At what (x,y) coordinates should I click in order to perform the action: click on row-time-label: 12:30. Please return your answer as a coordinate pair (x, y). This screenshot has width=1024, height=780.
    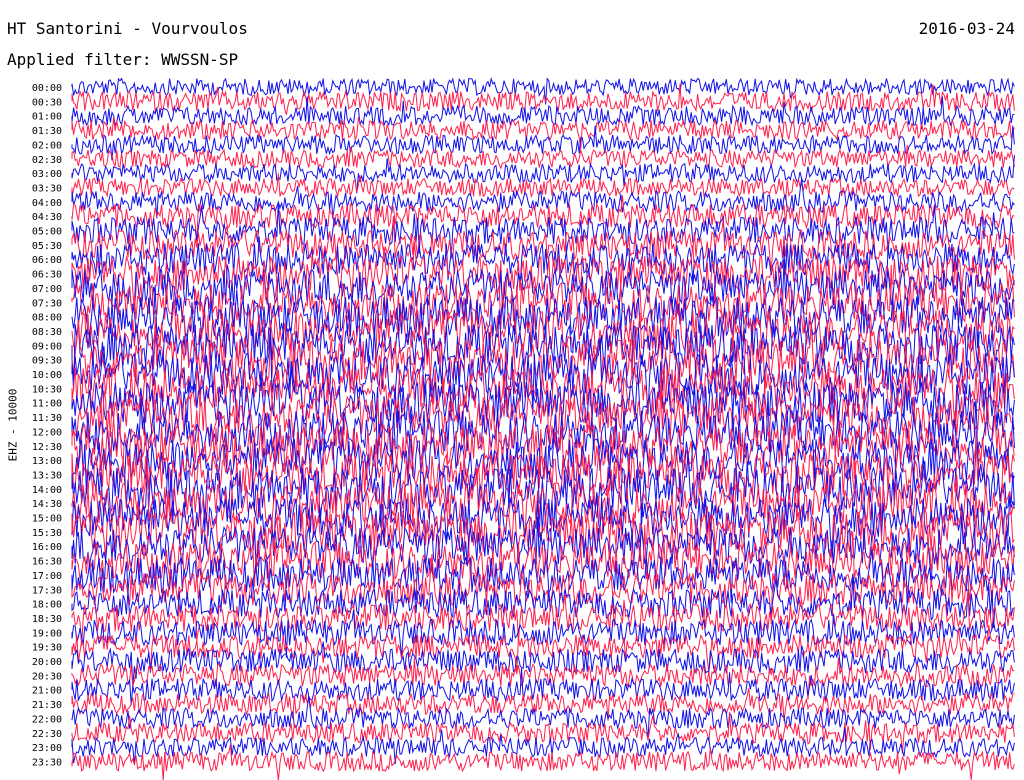
    Looking at the image, I should click on (47, 447).